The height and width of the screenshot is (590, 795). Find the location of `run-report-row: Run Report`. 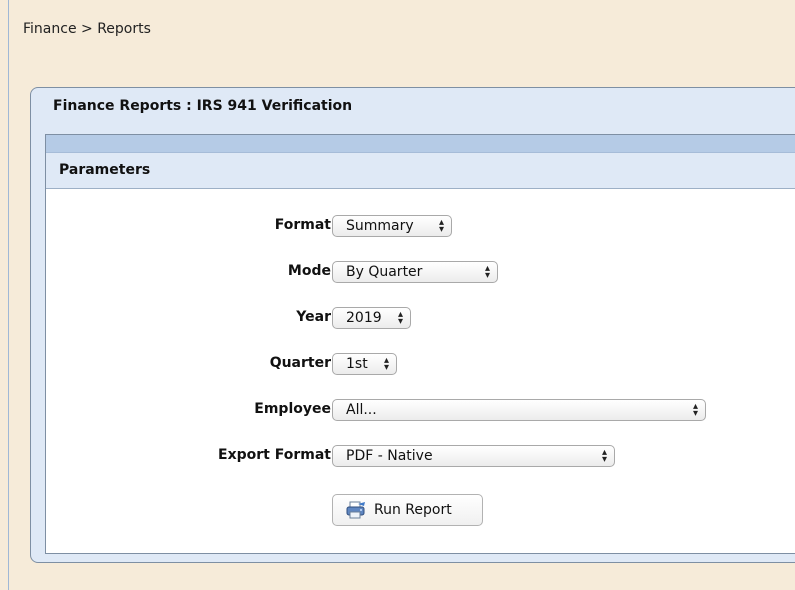

run-report-row: Run Report is located at coordinates (420, 510).